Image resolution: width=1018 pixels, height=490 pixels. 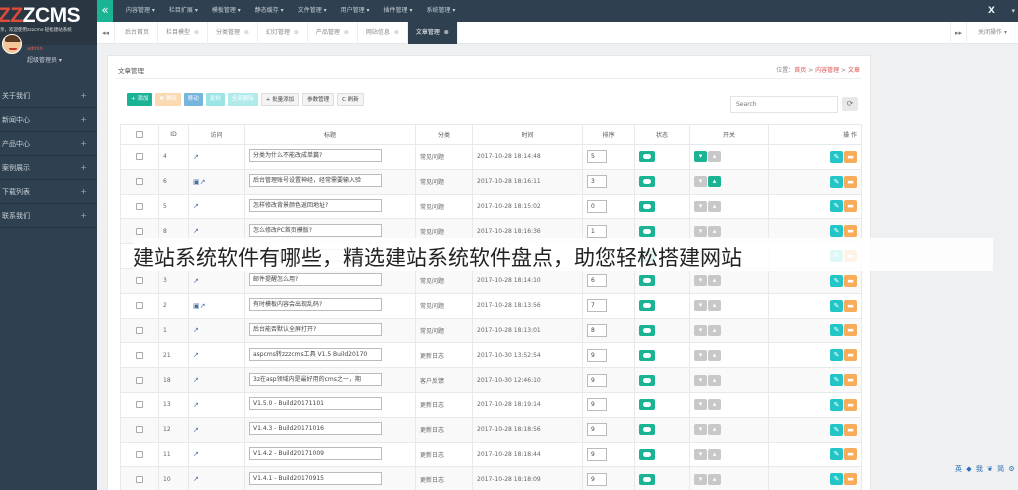 I want to click on sidebar-item-news: 新闻中心 +, so click(x=48, y=120).